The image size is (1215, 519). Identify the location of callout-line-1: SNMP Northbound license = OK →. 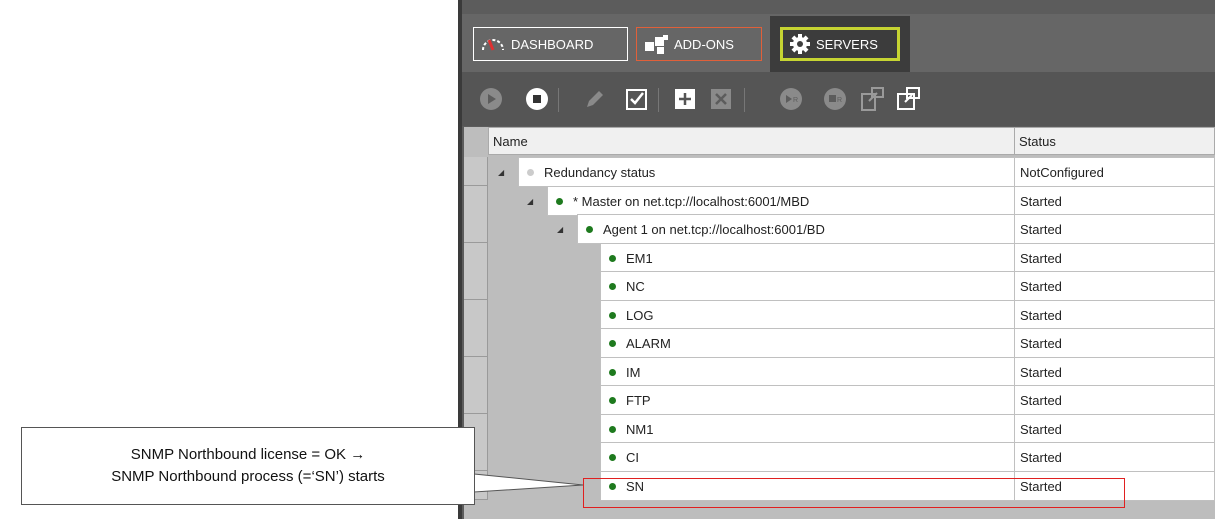
(248, 454).